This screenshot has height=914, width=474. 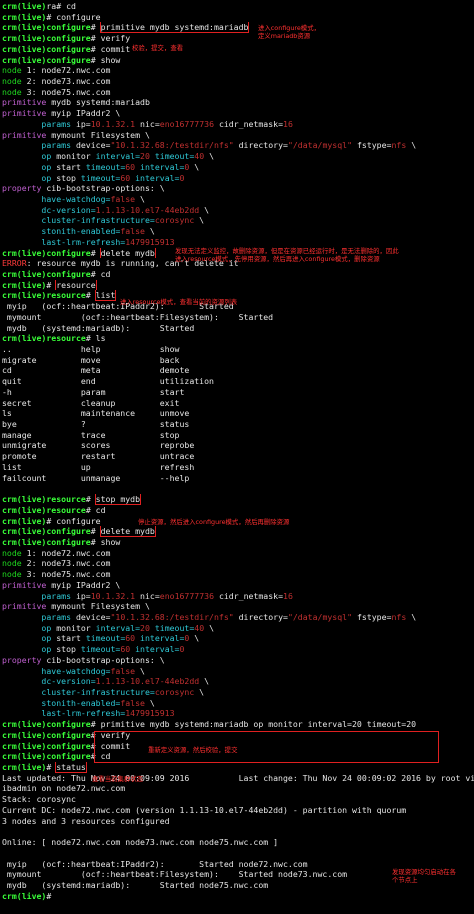 What do you see at coordinates (105, 59) in the screenshot?
I see `terminal-text: # show` at bounding box center [105, 59].